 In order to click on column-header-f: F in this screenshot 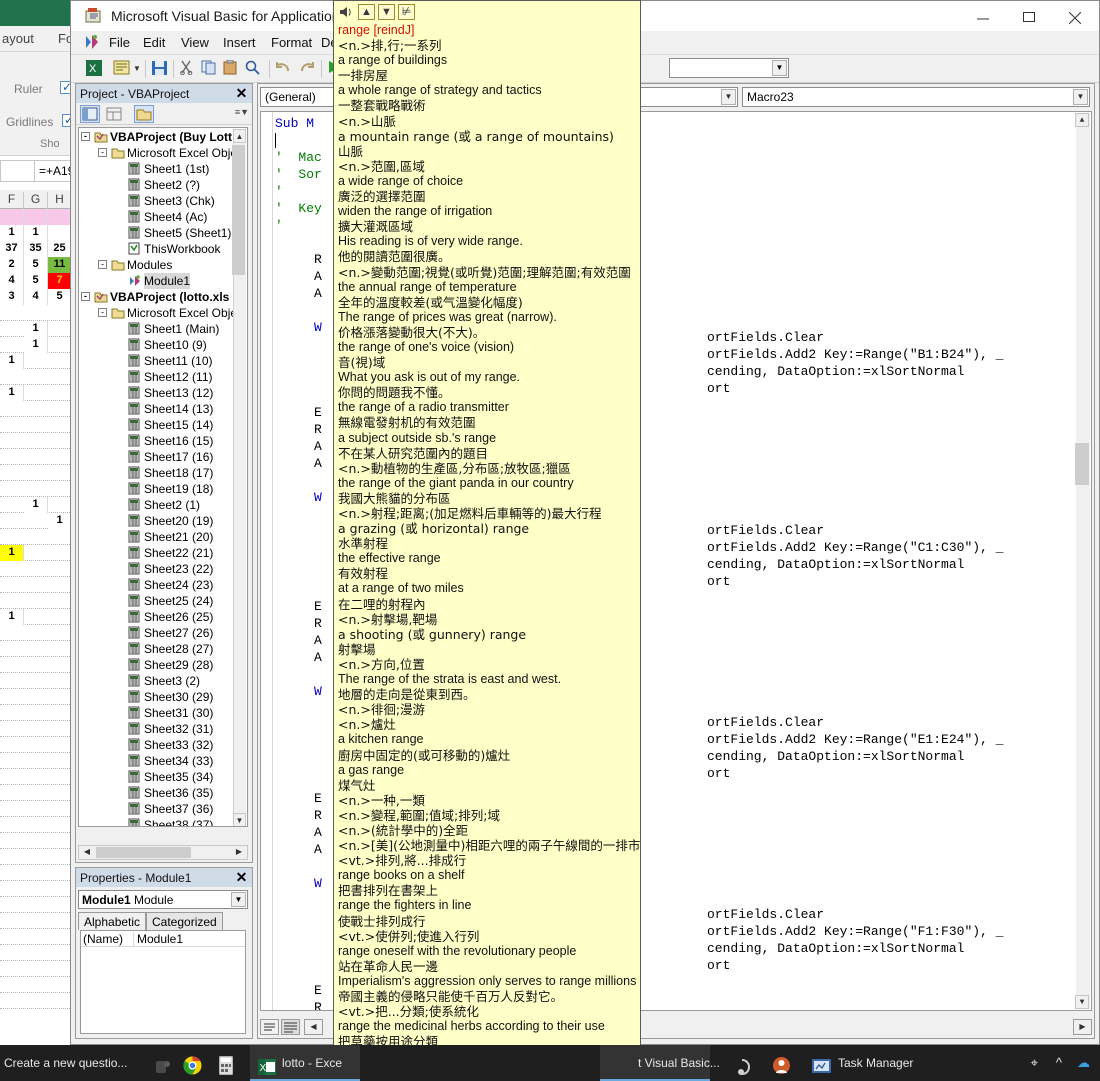, I will do `click(12, 200)`.